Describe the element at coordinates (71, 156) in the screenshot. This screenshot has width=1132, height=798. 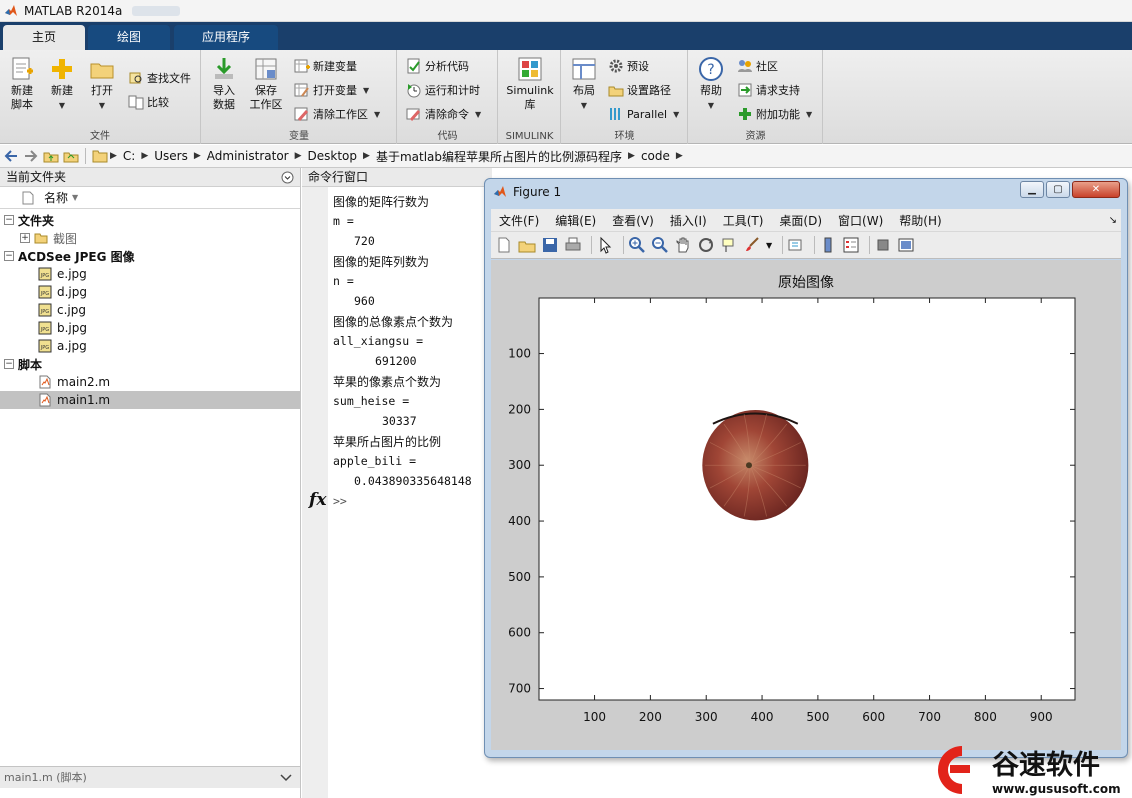
I see `browse-folder-icon` at that location.